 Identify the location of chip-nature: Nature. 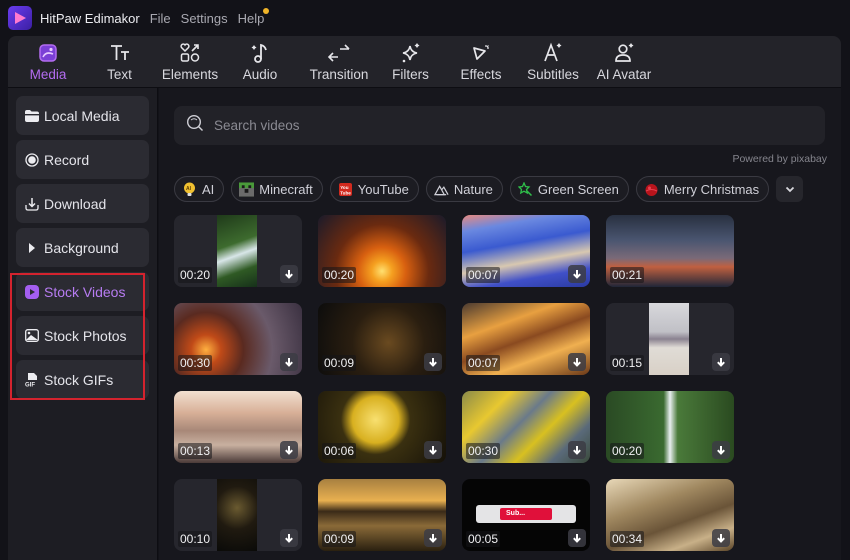
(464, 189).